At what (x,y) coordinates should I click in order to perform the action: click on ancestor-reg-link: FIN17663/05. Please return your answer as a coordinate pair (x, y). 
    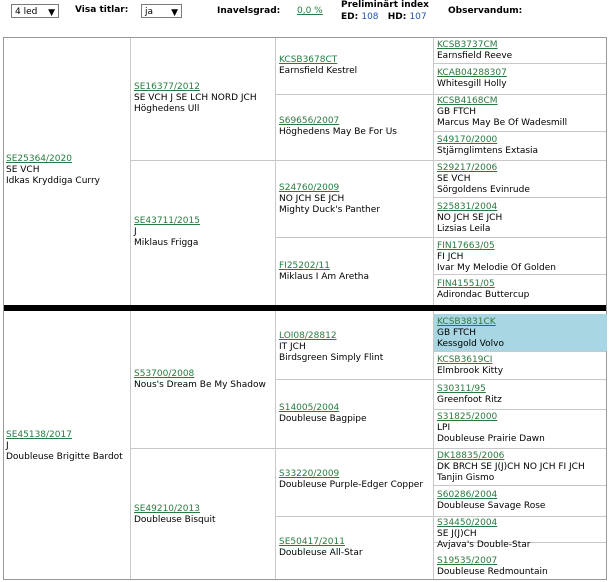
    Looking at the image, I should click on (496, 246).